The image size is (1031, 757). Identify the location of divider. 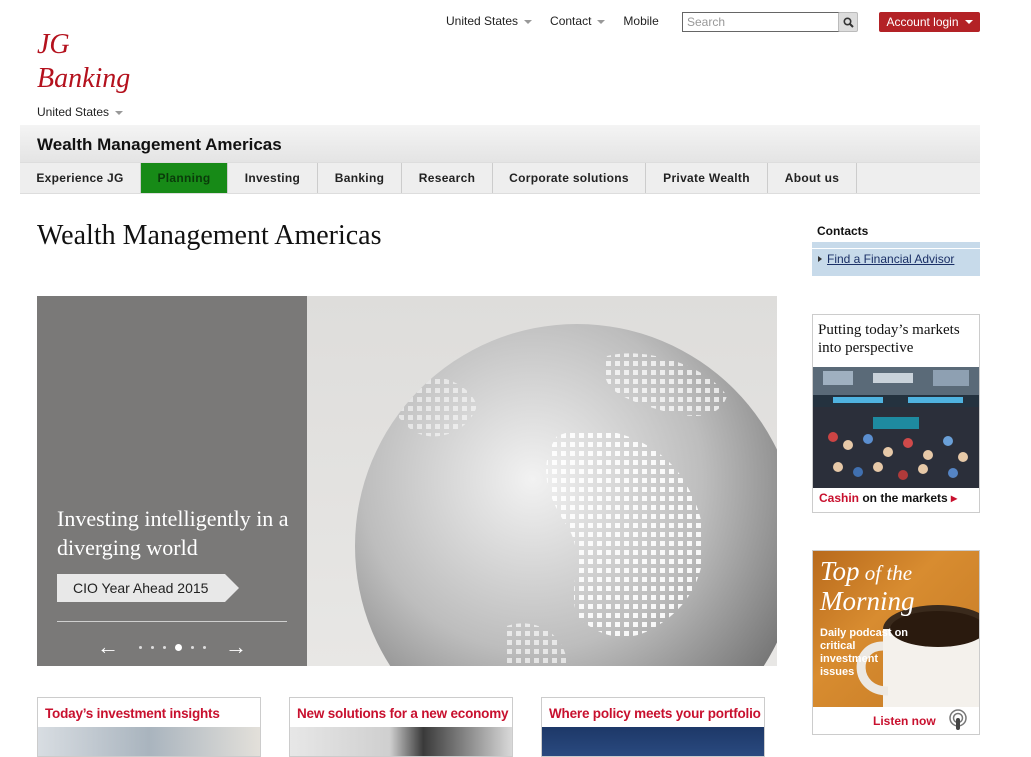
(172, 621).